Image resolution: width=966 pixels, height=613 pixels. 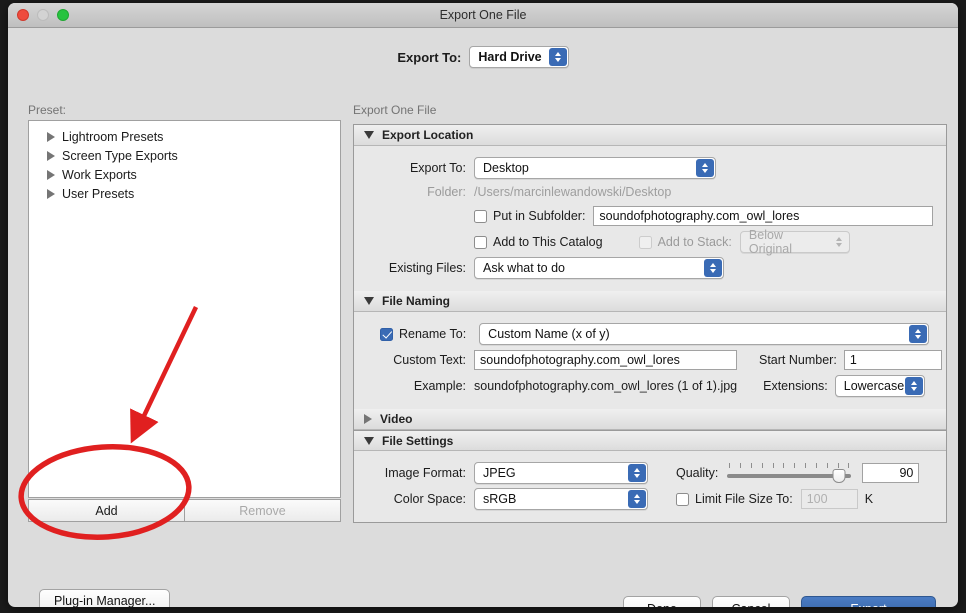 I want to click on existing-files-row: Existing Files: Ask what to do, so click(x=650, y=268).